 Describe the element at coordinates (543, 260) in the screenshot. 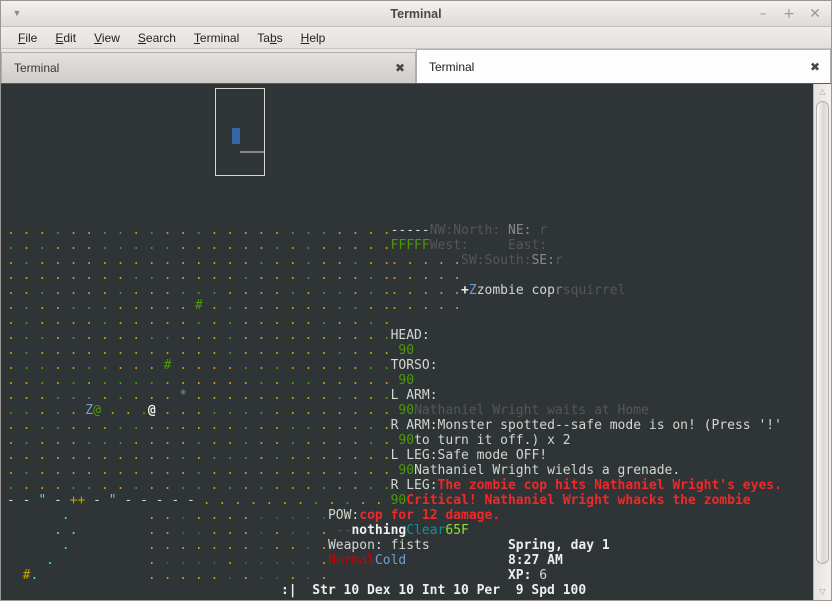

I see `terminal-text: SE:` at that location.